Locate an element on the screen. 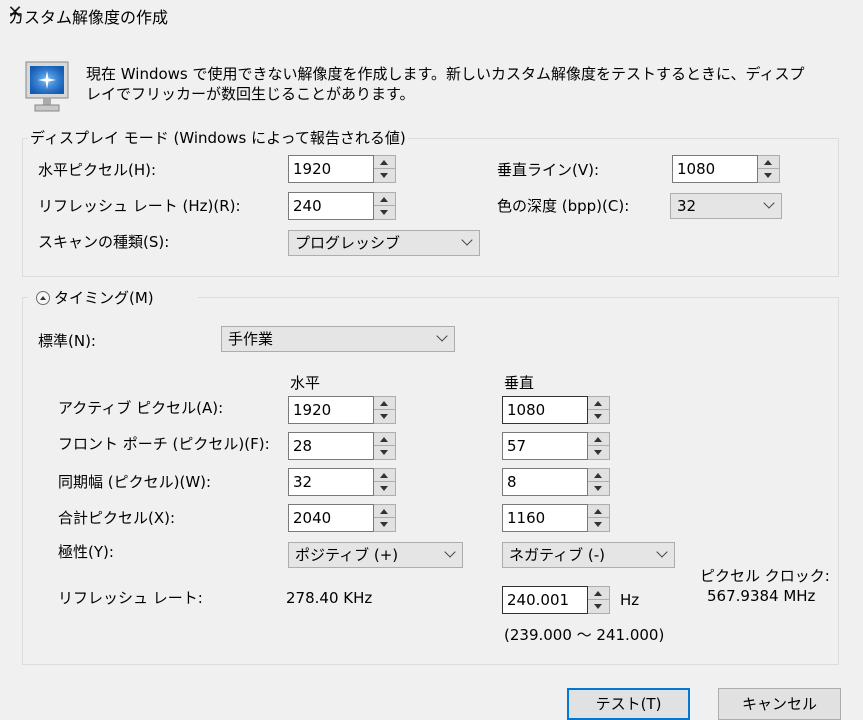 The width and height of the screenshot is (863, 720). monitor-icon is located at coordinates (47, 86).